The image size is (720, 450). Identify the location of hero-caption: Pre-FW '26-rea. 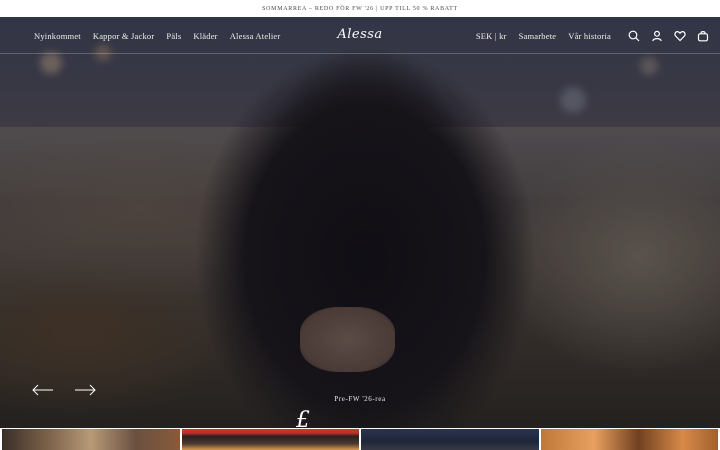
(360, 399).